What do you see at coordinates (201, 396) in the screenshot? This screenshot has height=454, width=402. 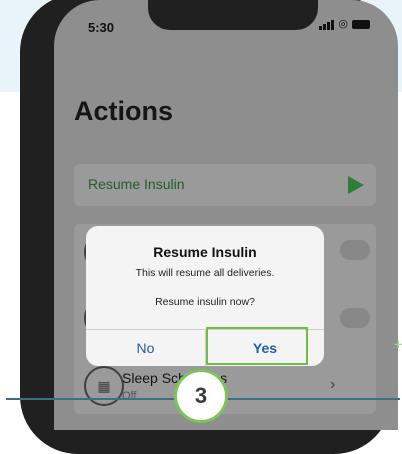 I see `step-number-badge: 3` at bounding box center [201, 396].